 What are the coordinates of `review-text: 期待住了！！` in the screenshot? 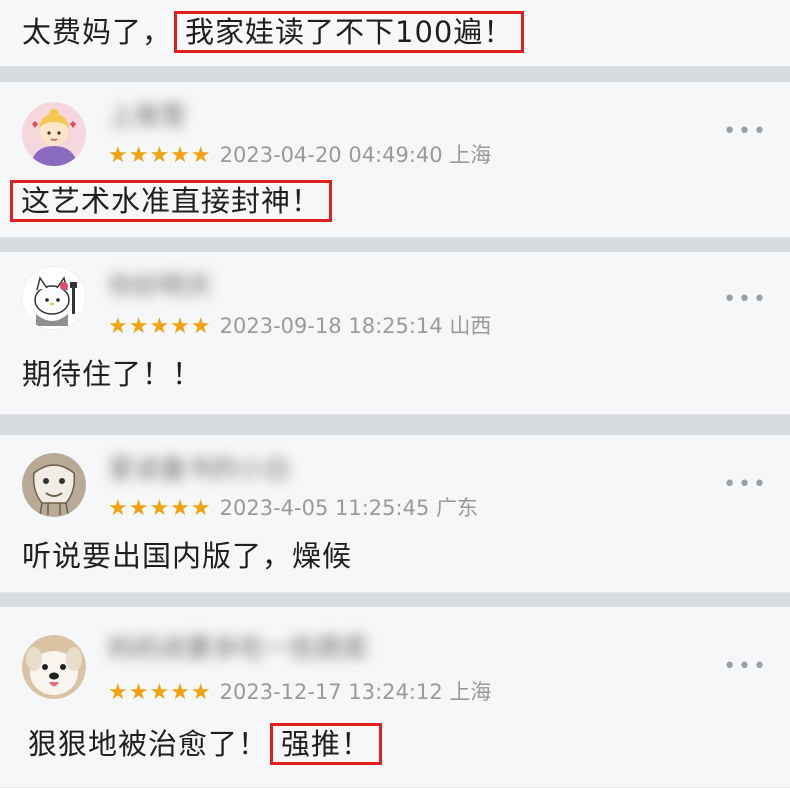 It's located at (112, 374).